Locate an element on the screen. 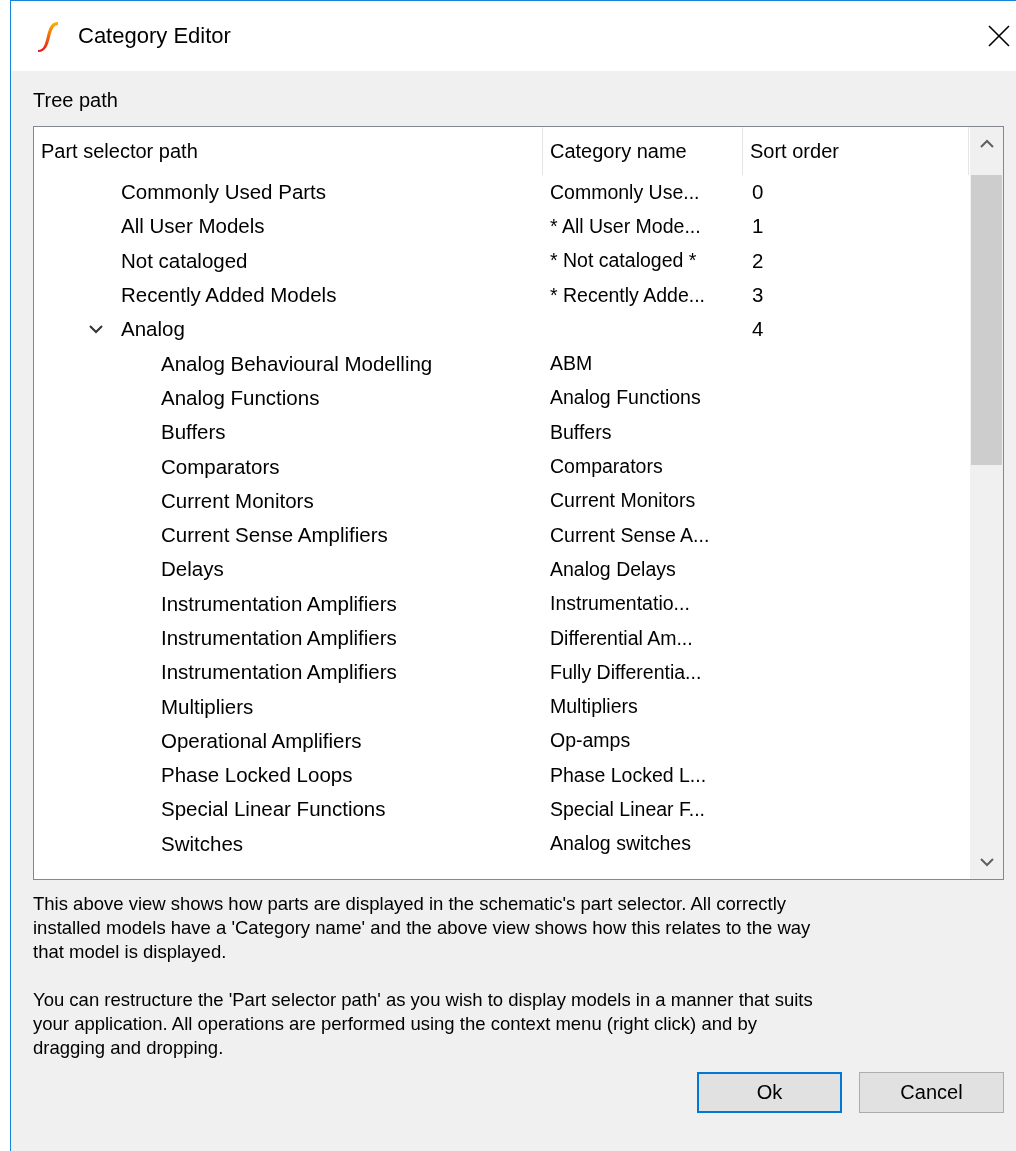  category-name: Comparators is located at coordinates (606, 466).